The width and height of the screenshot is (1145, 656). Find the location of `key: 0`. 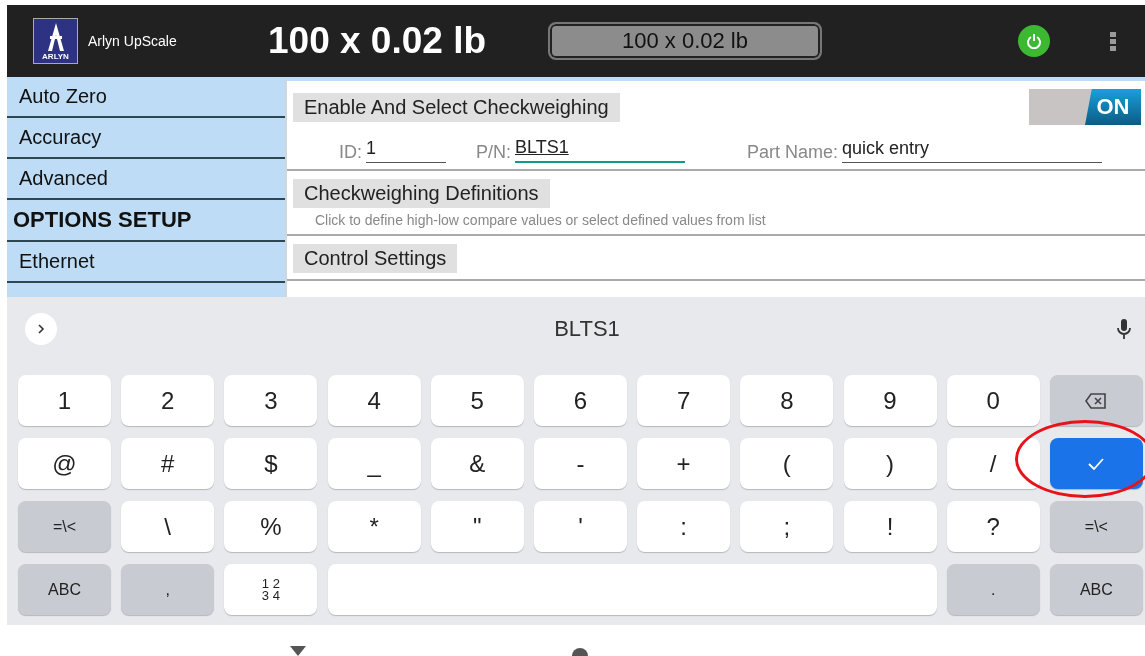

key: 0 is located at coordinates (993, 400).